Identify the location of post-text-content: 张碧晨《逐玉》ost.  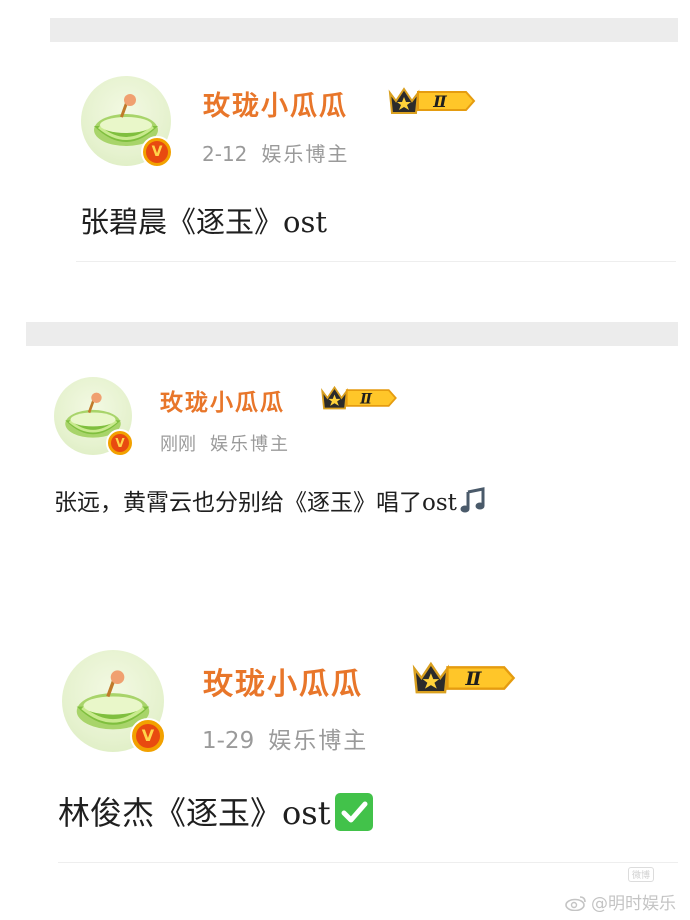
(203, 222).